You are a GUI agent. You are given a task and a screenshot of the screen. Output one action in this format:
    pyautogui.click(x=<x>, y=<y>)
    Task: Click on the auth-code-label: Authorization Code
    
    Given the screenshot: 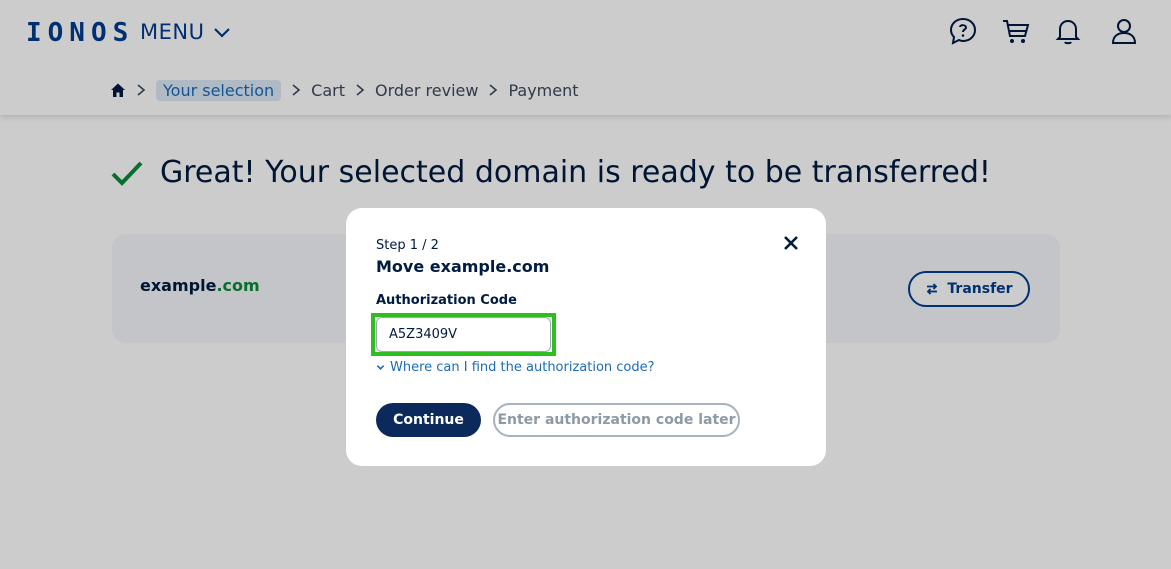 What is the action you would take?
    pyautogui.click(x=446, y=300)
    